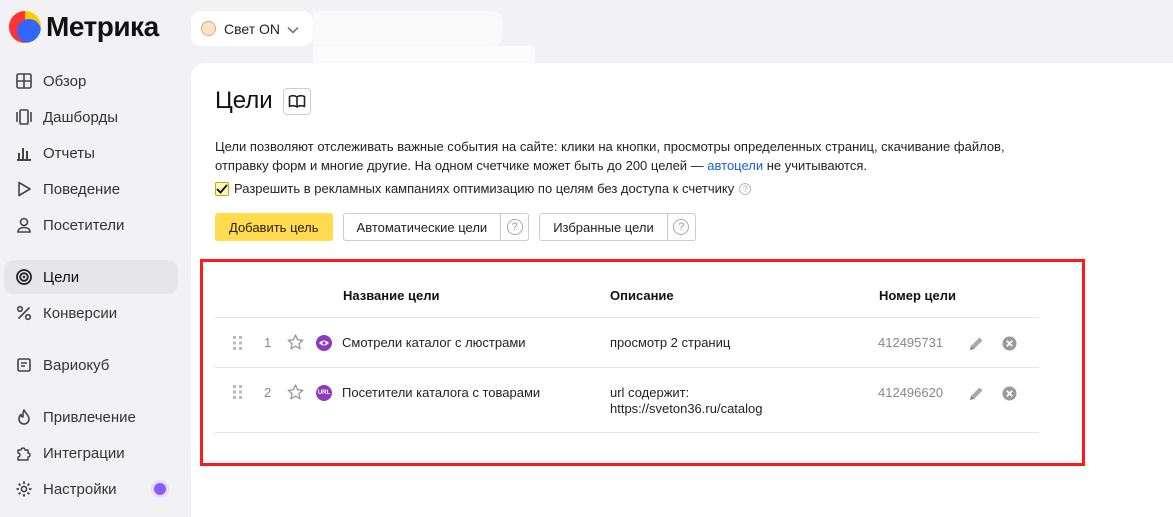  I want to click on help-book-button, so click(296, 101).